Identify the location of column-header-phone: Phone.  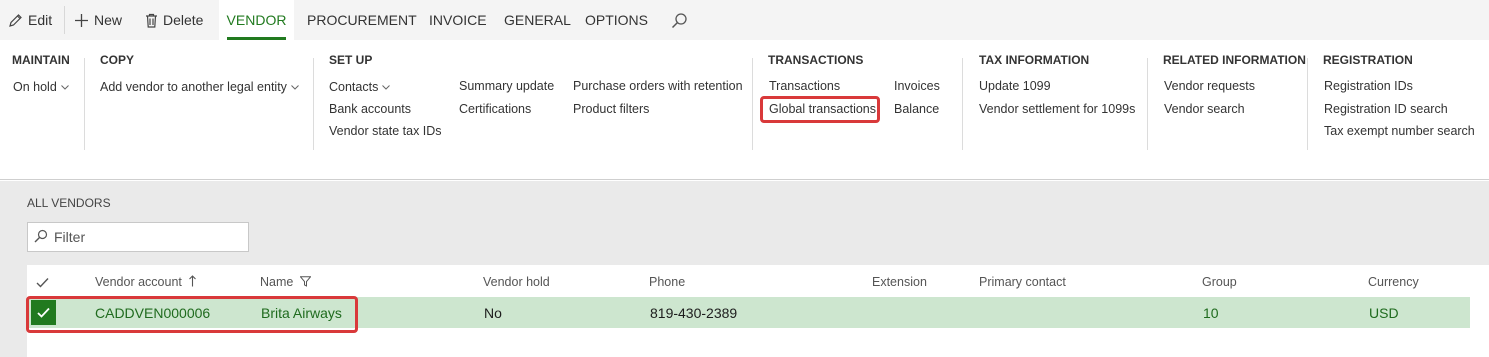
(667, 282).